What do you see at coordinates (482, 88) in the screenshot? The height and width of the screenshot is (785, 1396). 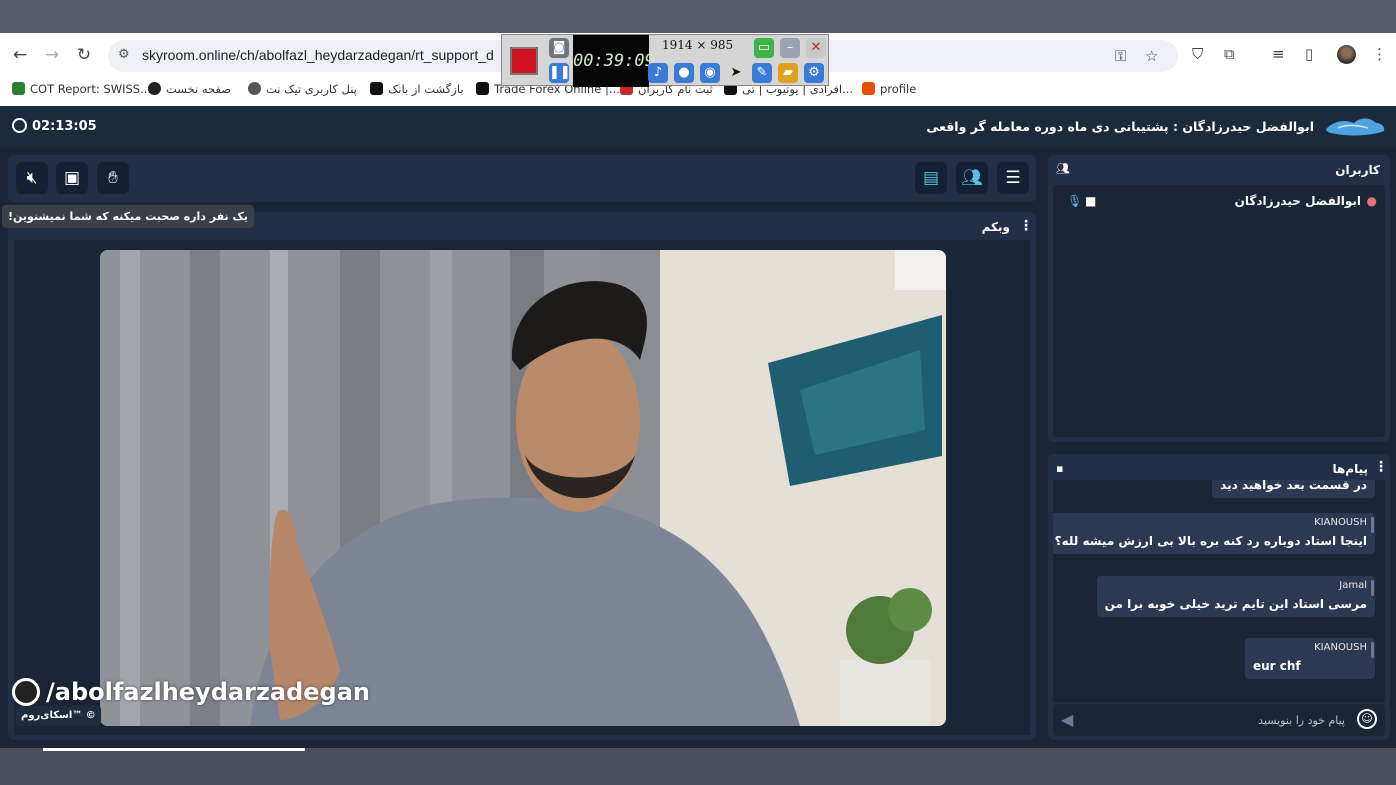 I see `forex-icon` at bounding box center [482, 88].